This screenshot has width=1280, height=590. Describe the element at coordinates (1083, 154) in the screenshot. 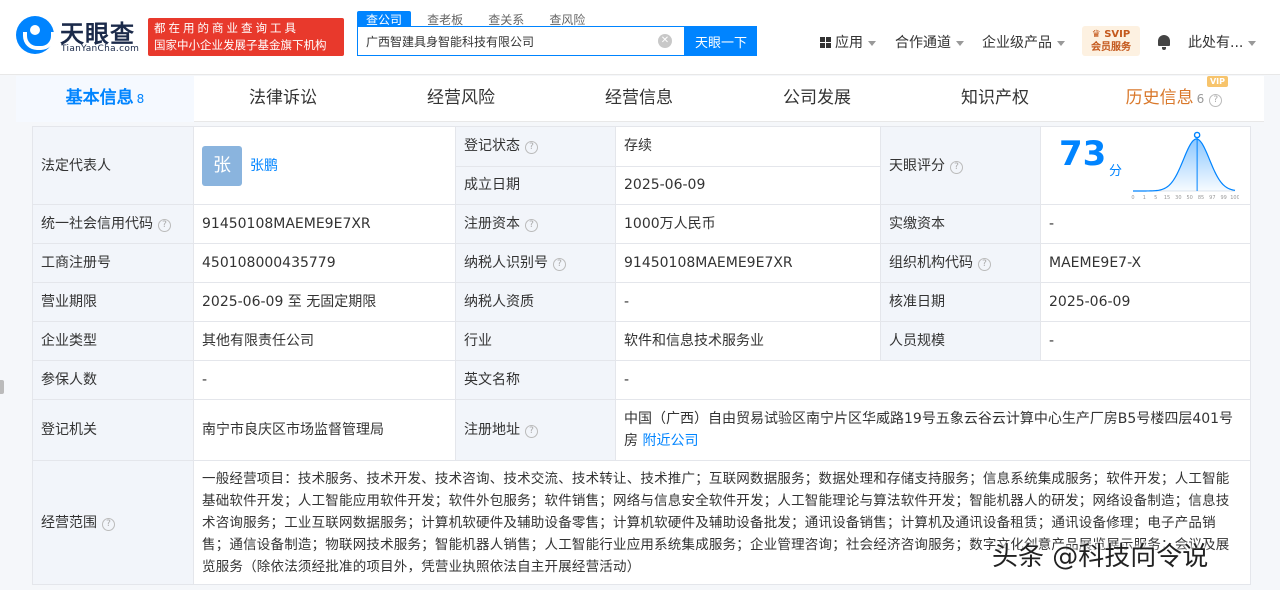

I see `score-value: 73` at that location.